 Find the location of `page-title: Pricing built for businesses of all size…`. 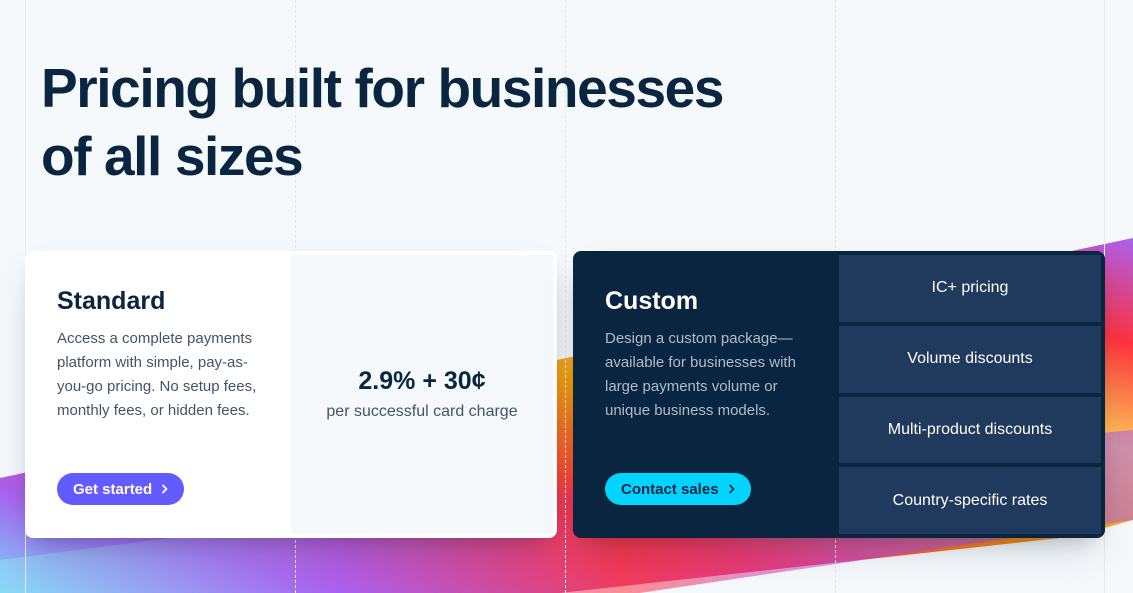

page-title: Pricing built for businesses of all size… is located at coordinates (391, 122).